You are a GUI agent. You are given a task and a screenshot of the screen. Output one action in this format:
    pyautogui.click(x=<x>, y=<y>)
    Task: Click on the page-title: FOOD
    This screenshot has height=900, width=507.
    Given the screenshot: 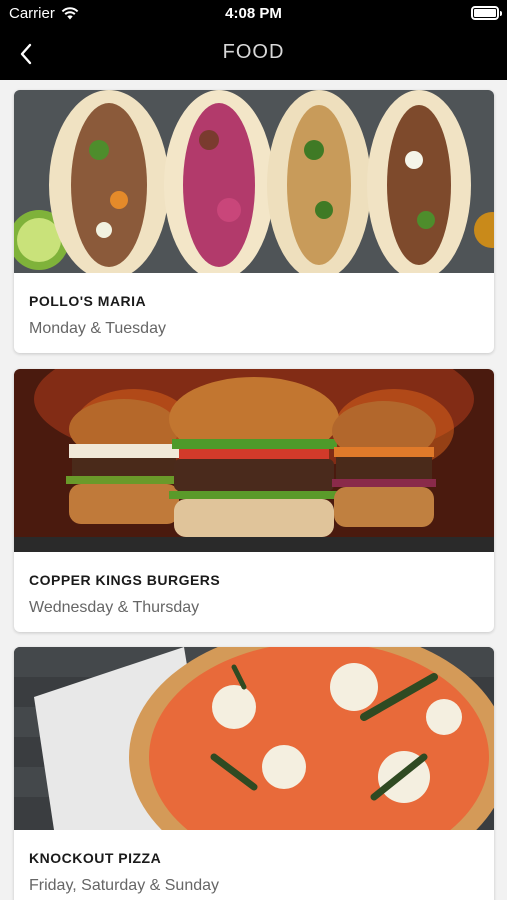 What is the action you would take?
    pyautogui.click(x=253, y=52)
    